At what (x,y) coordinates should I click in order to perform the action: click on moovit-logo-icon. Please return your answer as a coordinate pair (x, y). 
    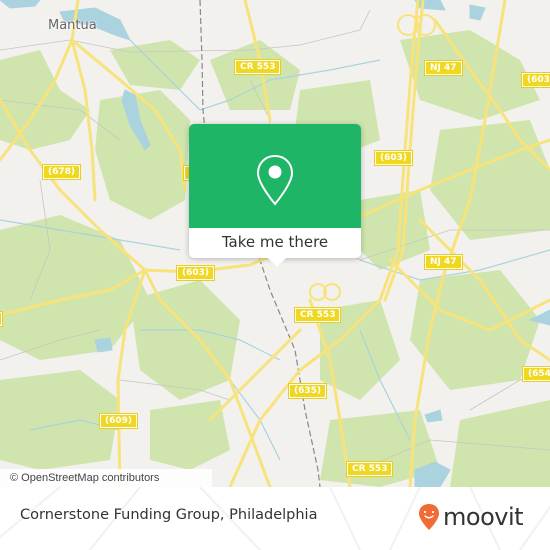
    Looking at the image, I should click on (429, 517).